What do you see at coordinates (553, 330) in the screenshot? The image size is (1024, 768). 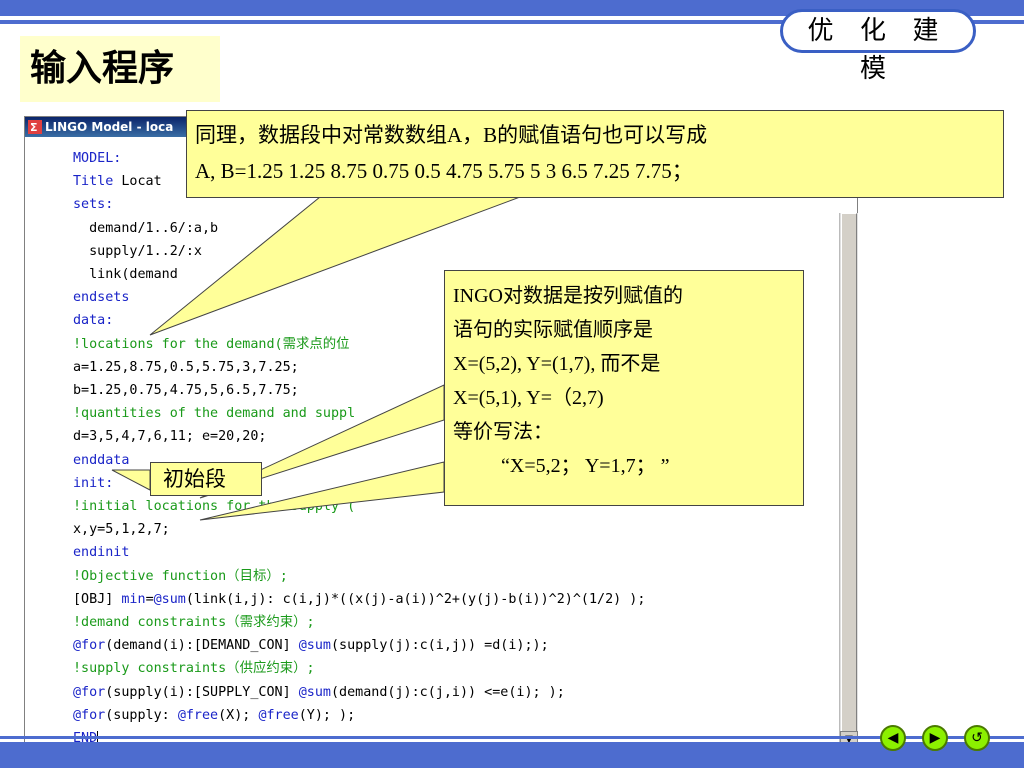 I see `callout2-line2: 语句的实际赋值顺序是` at bounding box center [553, 330].